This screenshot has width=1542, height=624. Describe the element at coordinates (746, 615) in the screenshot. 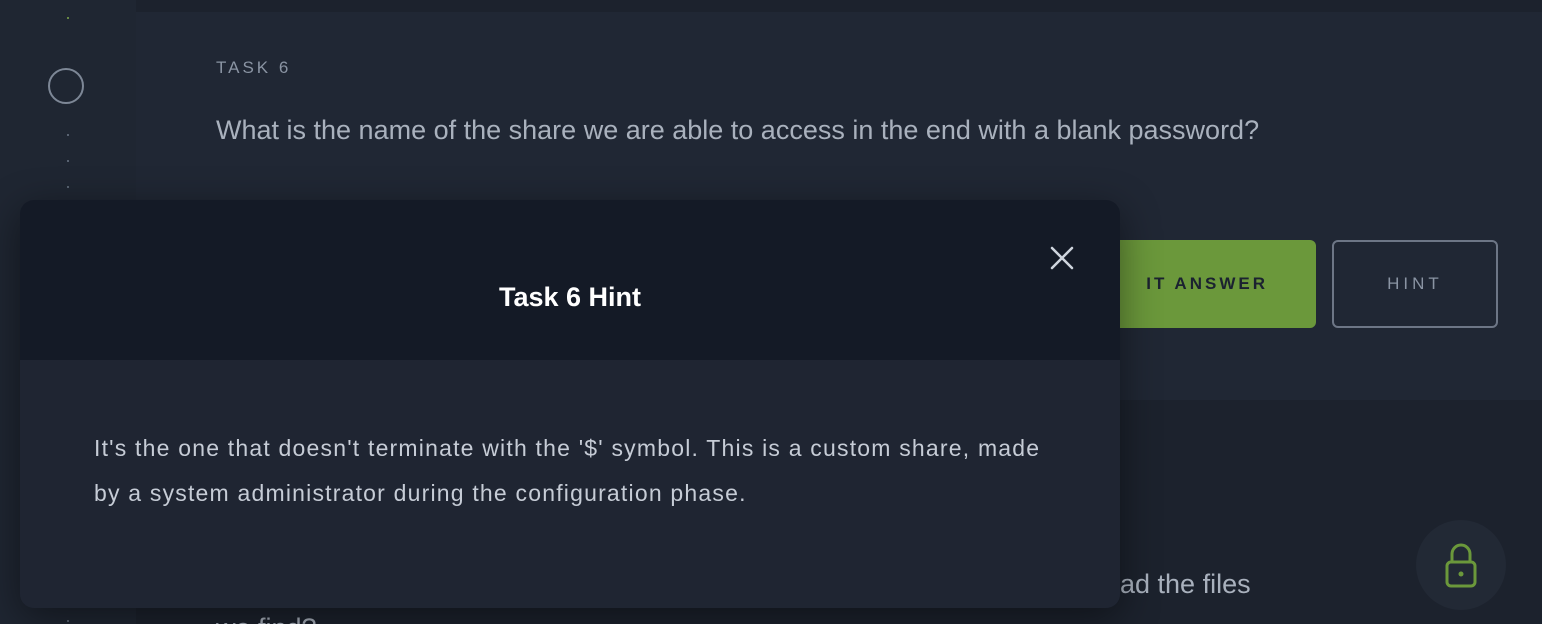

I see `next-task-question-line-2: we find?` at that location.